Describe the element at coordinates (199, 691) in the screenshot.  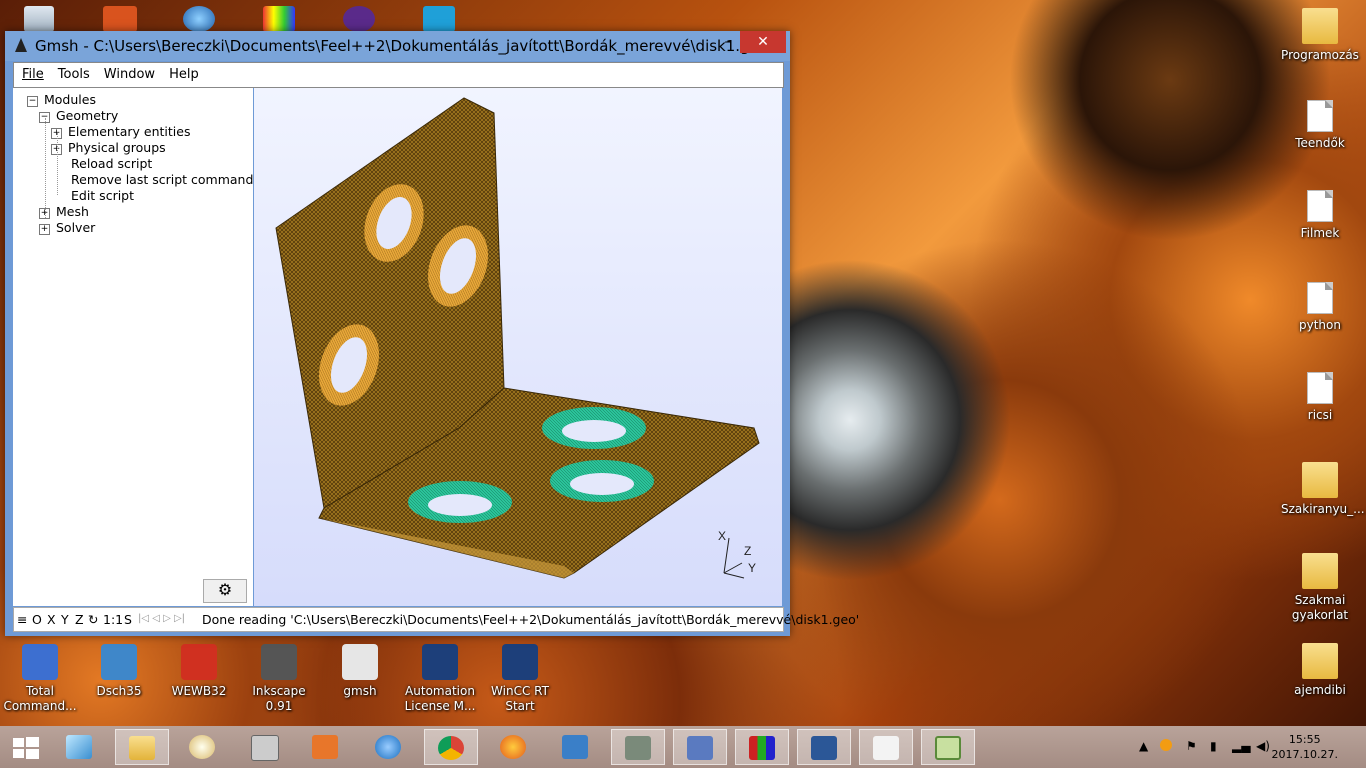
I see `desktop-icon-label: WEWB32` at that location.